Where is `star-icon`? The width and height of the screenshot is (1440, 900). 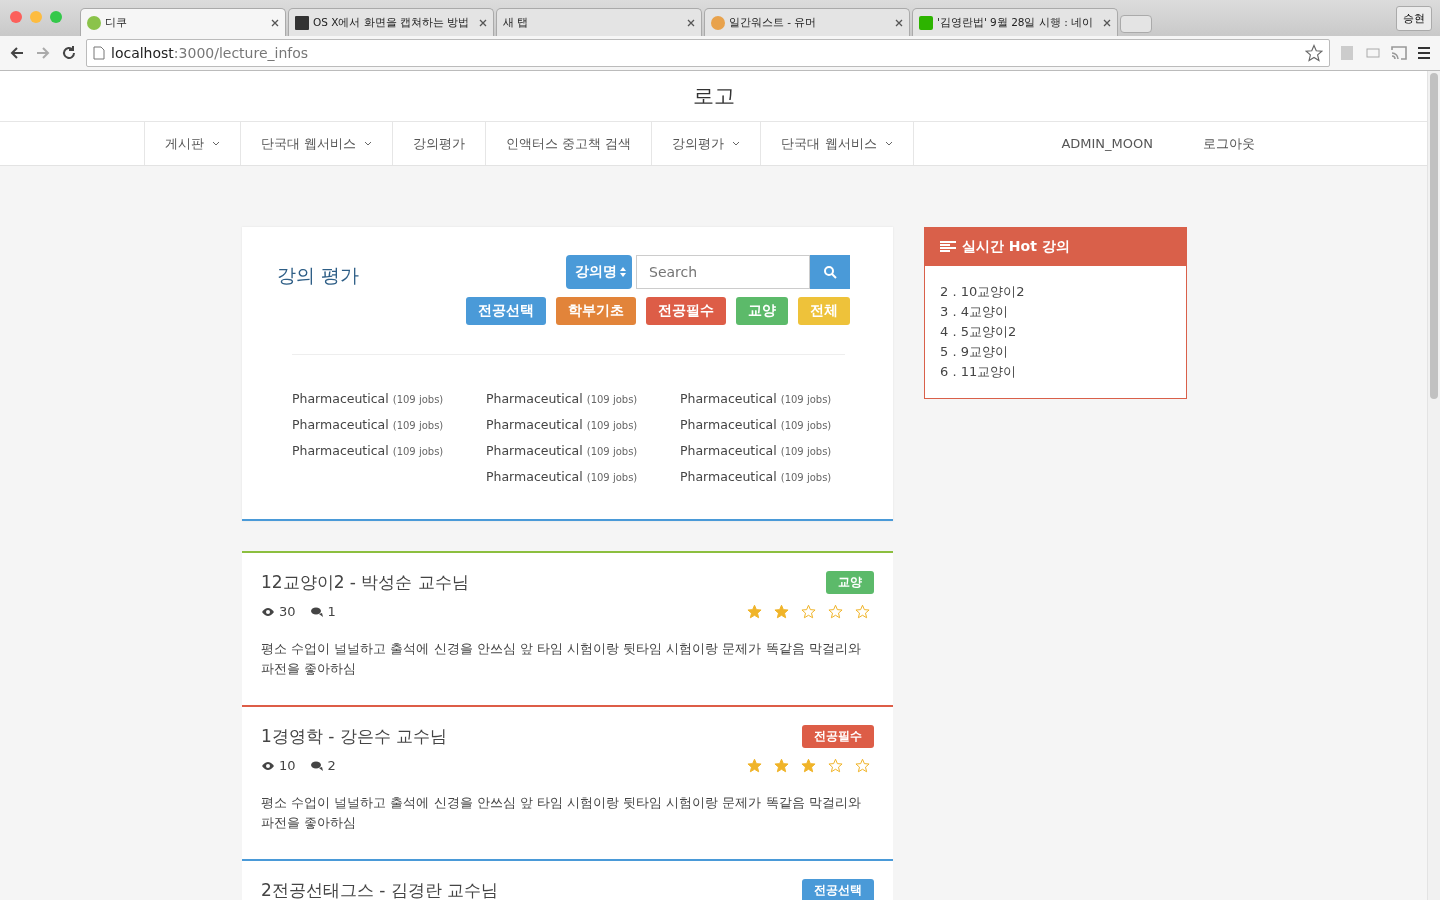 star-icon is located at coordinates (1314, 53).